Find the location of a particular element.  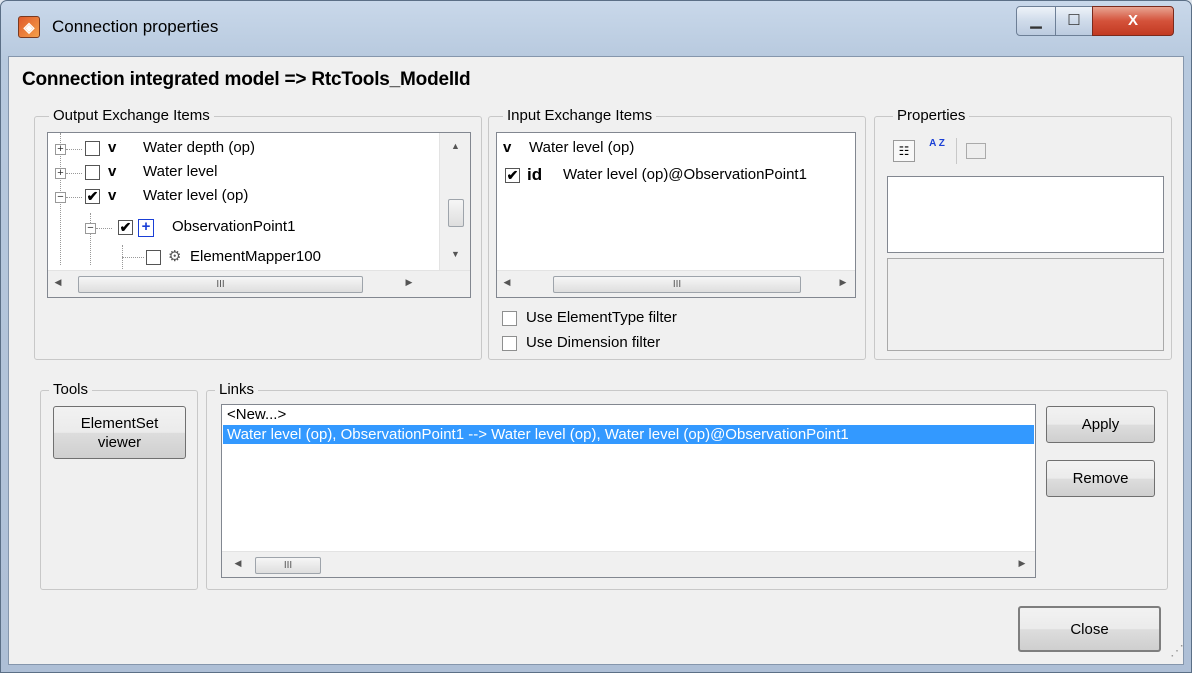

collapse-observation-point-icon: − is located at coordinates (90, 228).